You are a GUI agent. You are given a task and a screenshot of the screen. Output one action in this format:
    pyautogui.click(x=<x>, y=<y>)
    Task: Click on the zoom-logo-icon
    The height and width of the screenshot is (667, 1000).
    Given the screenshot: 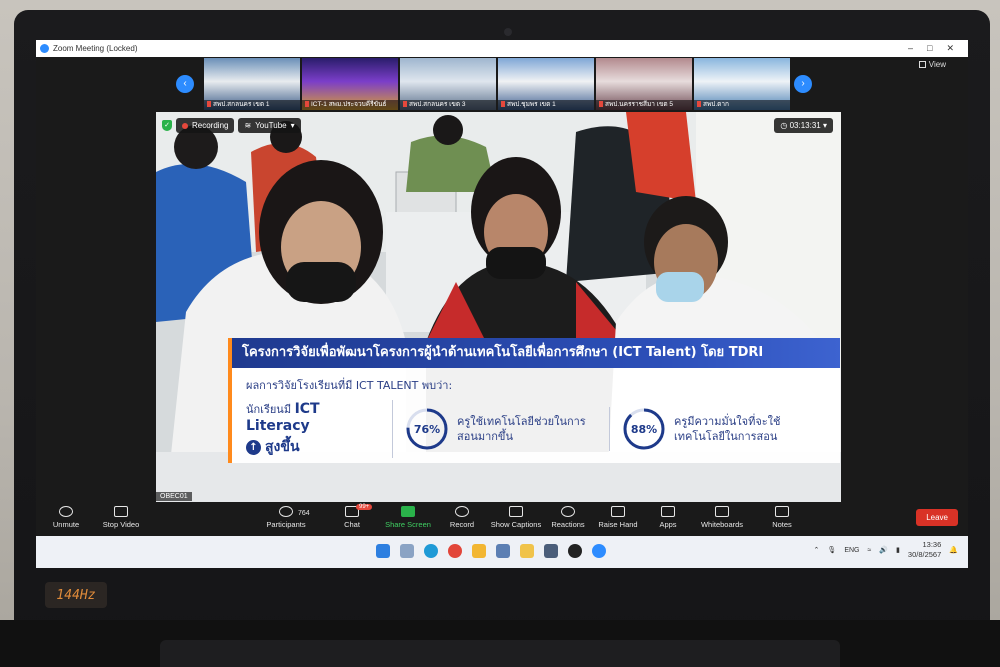 What is the action you would take?
    pyautogui.click(x=44, y=48)
    